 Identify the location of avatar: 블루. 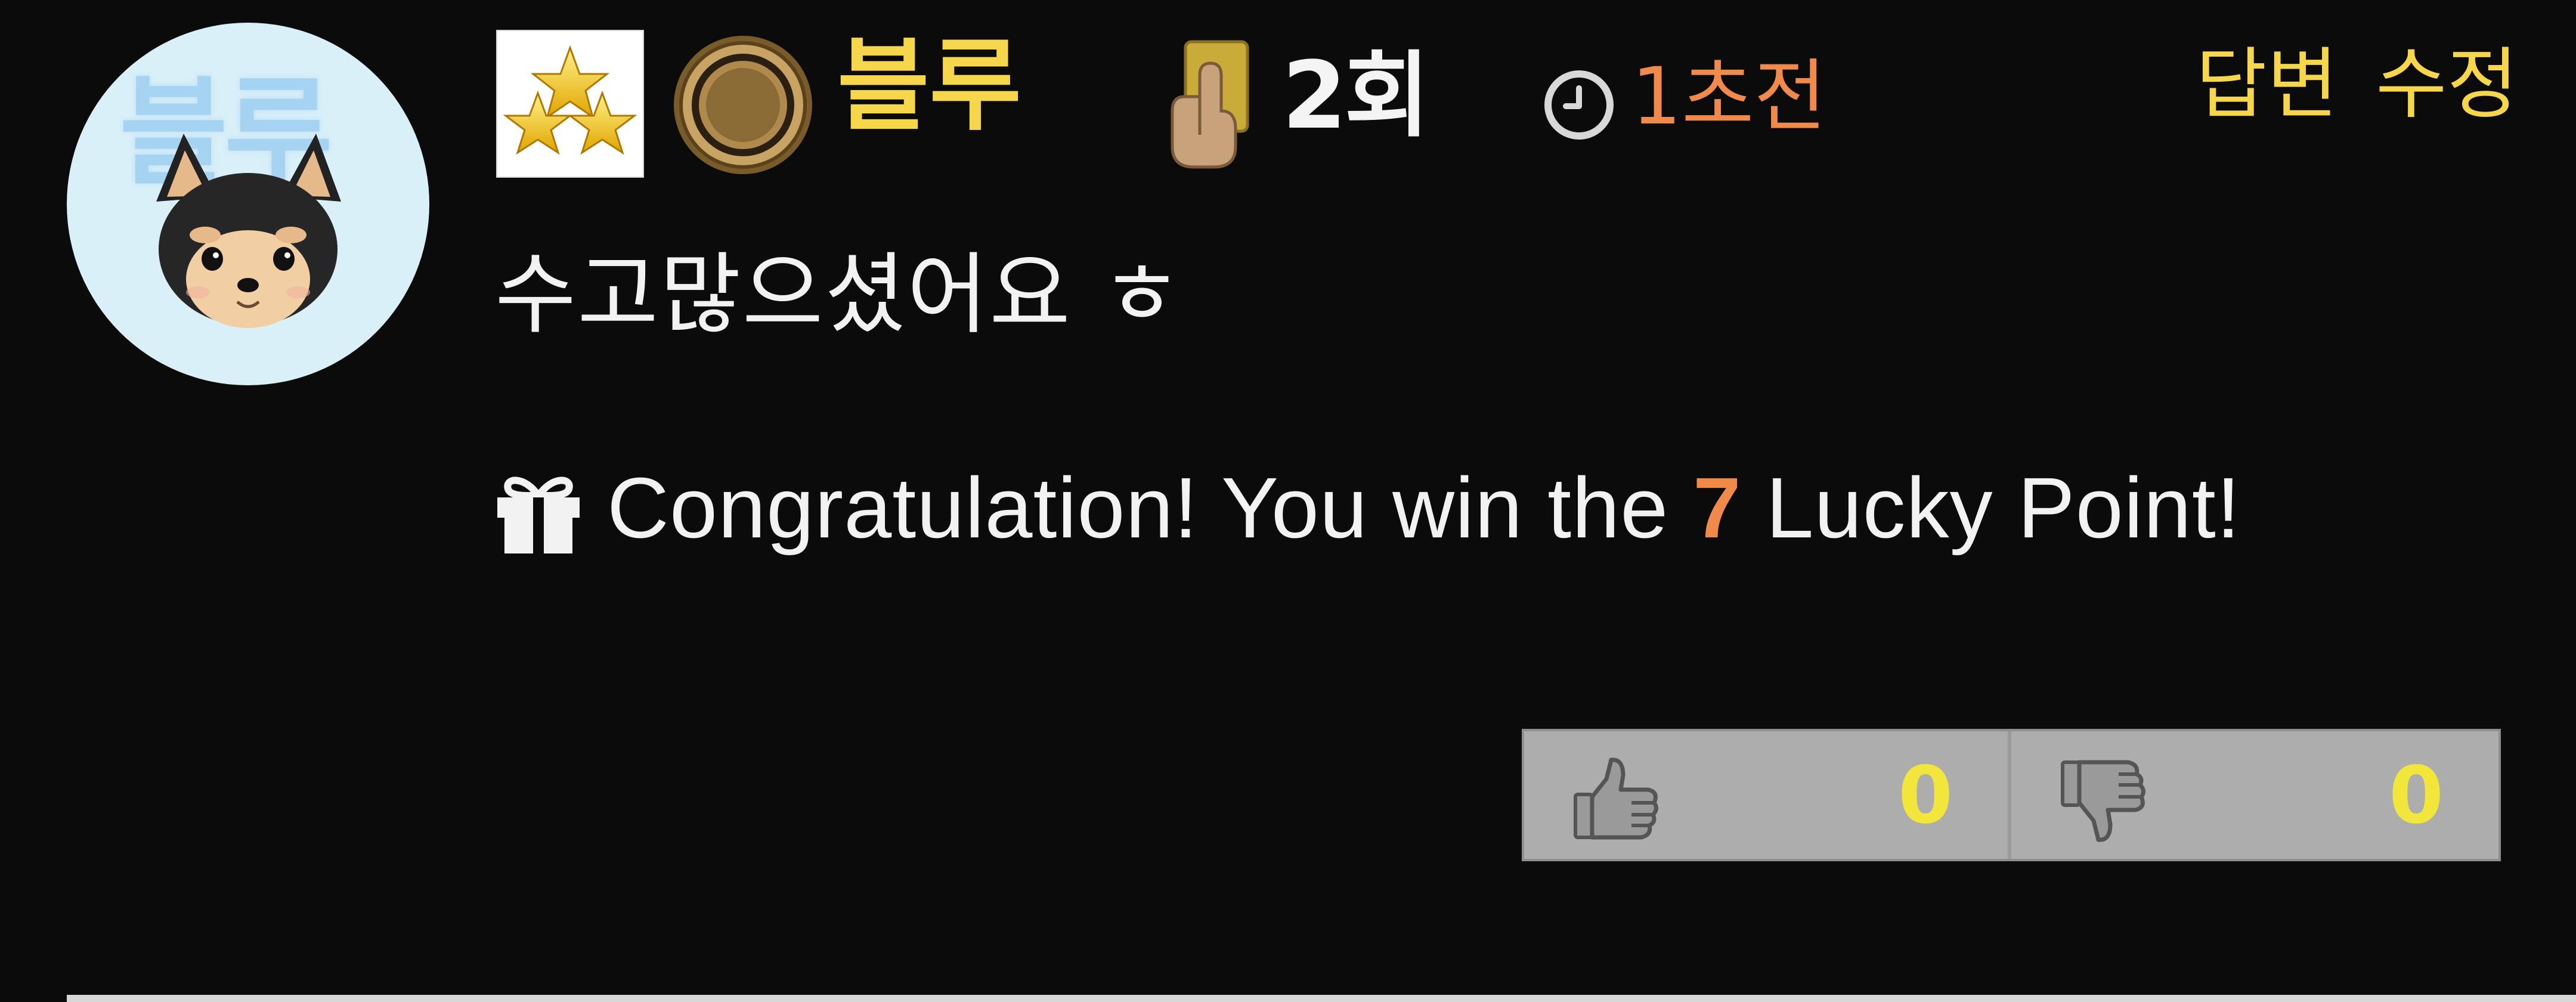
(248, 204).